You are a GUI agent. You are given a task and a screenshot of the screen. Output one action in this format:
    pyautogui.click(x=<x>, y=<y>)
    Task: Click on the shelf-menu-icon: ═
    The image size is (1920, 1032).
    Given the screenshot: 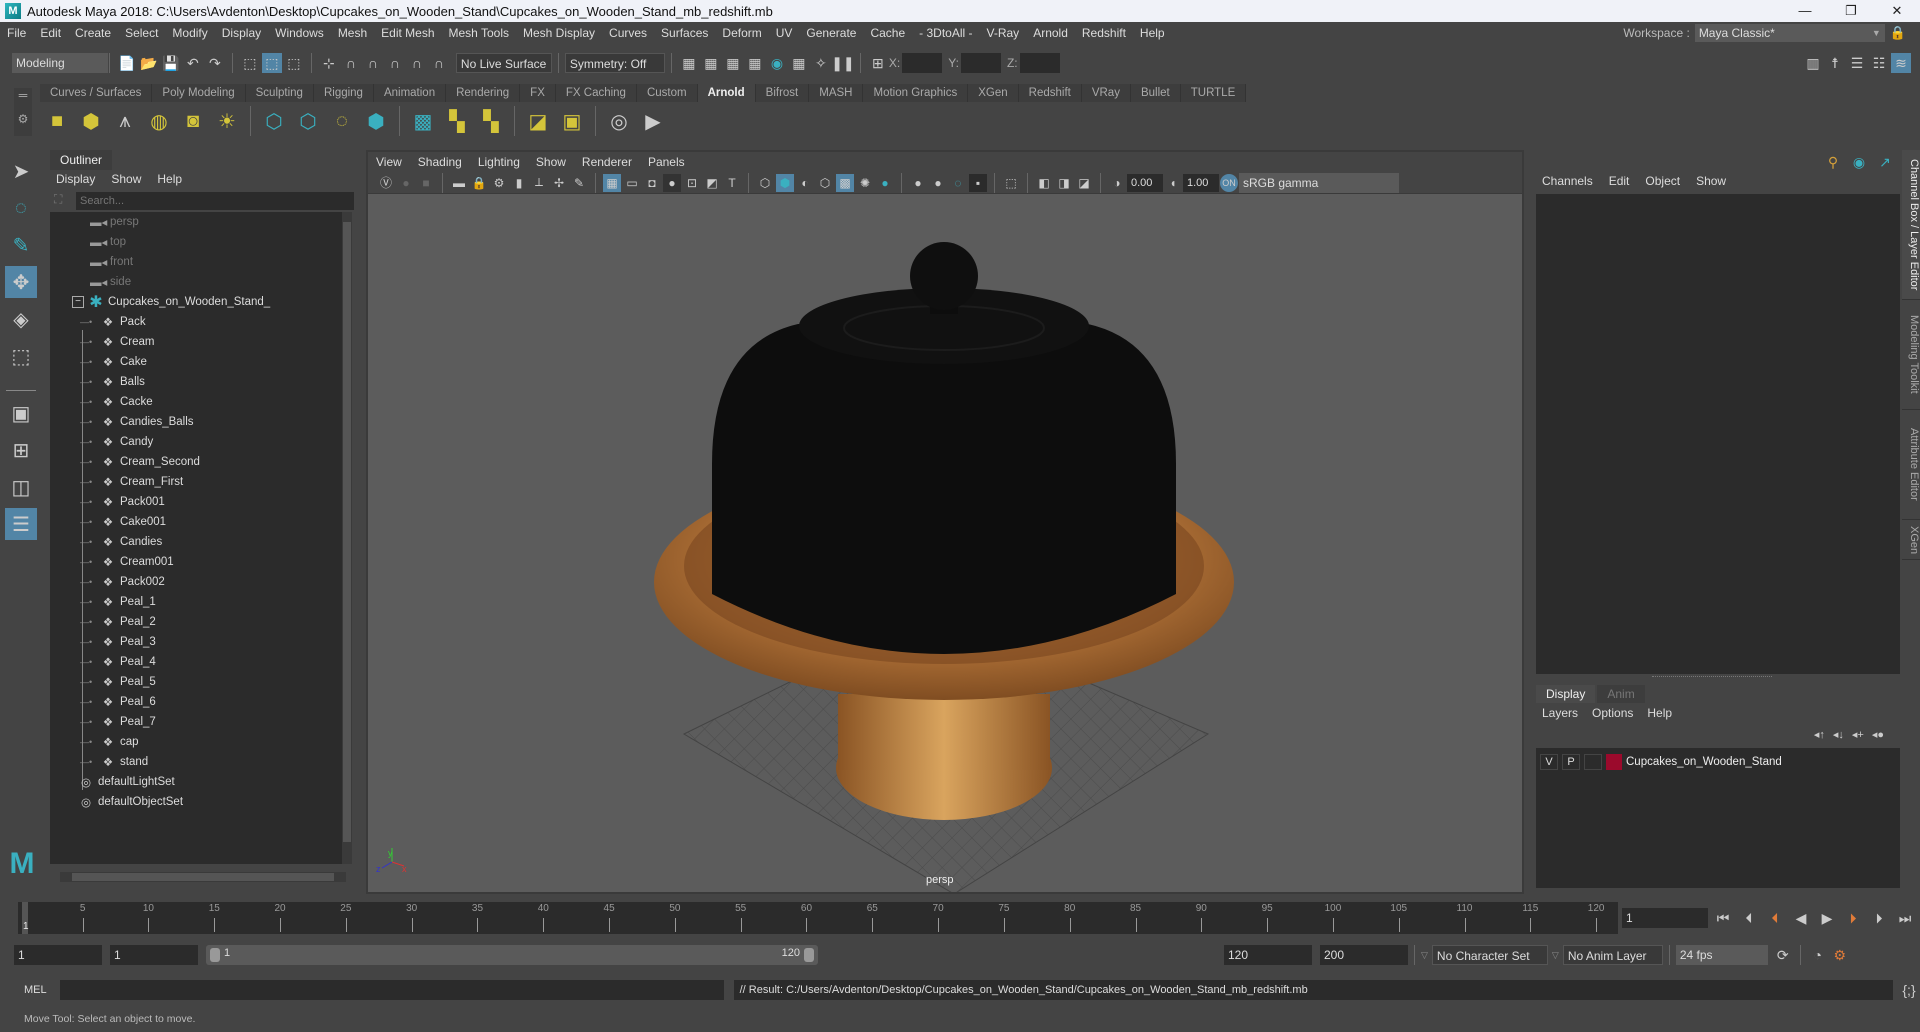 What is the action you would take?
    pyautogui.click(x=23, y=95)
    